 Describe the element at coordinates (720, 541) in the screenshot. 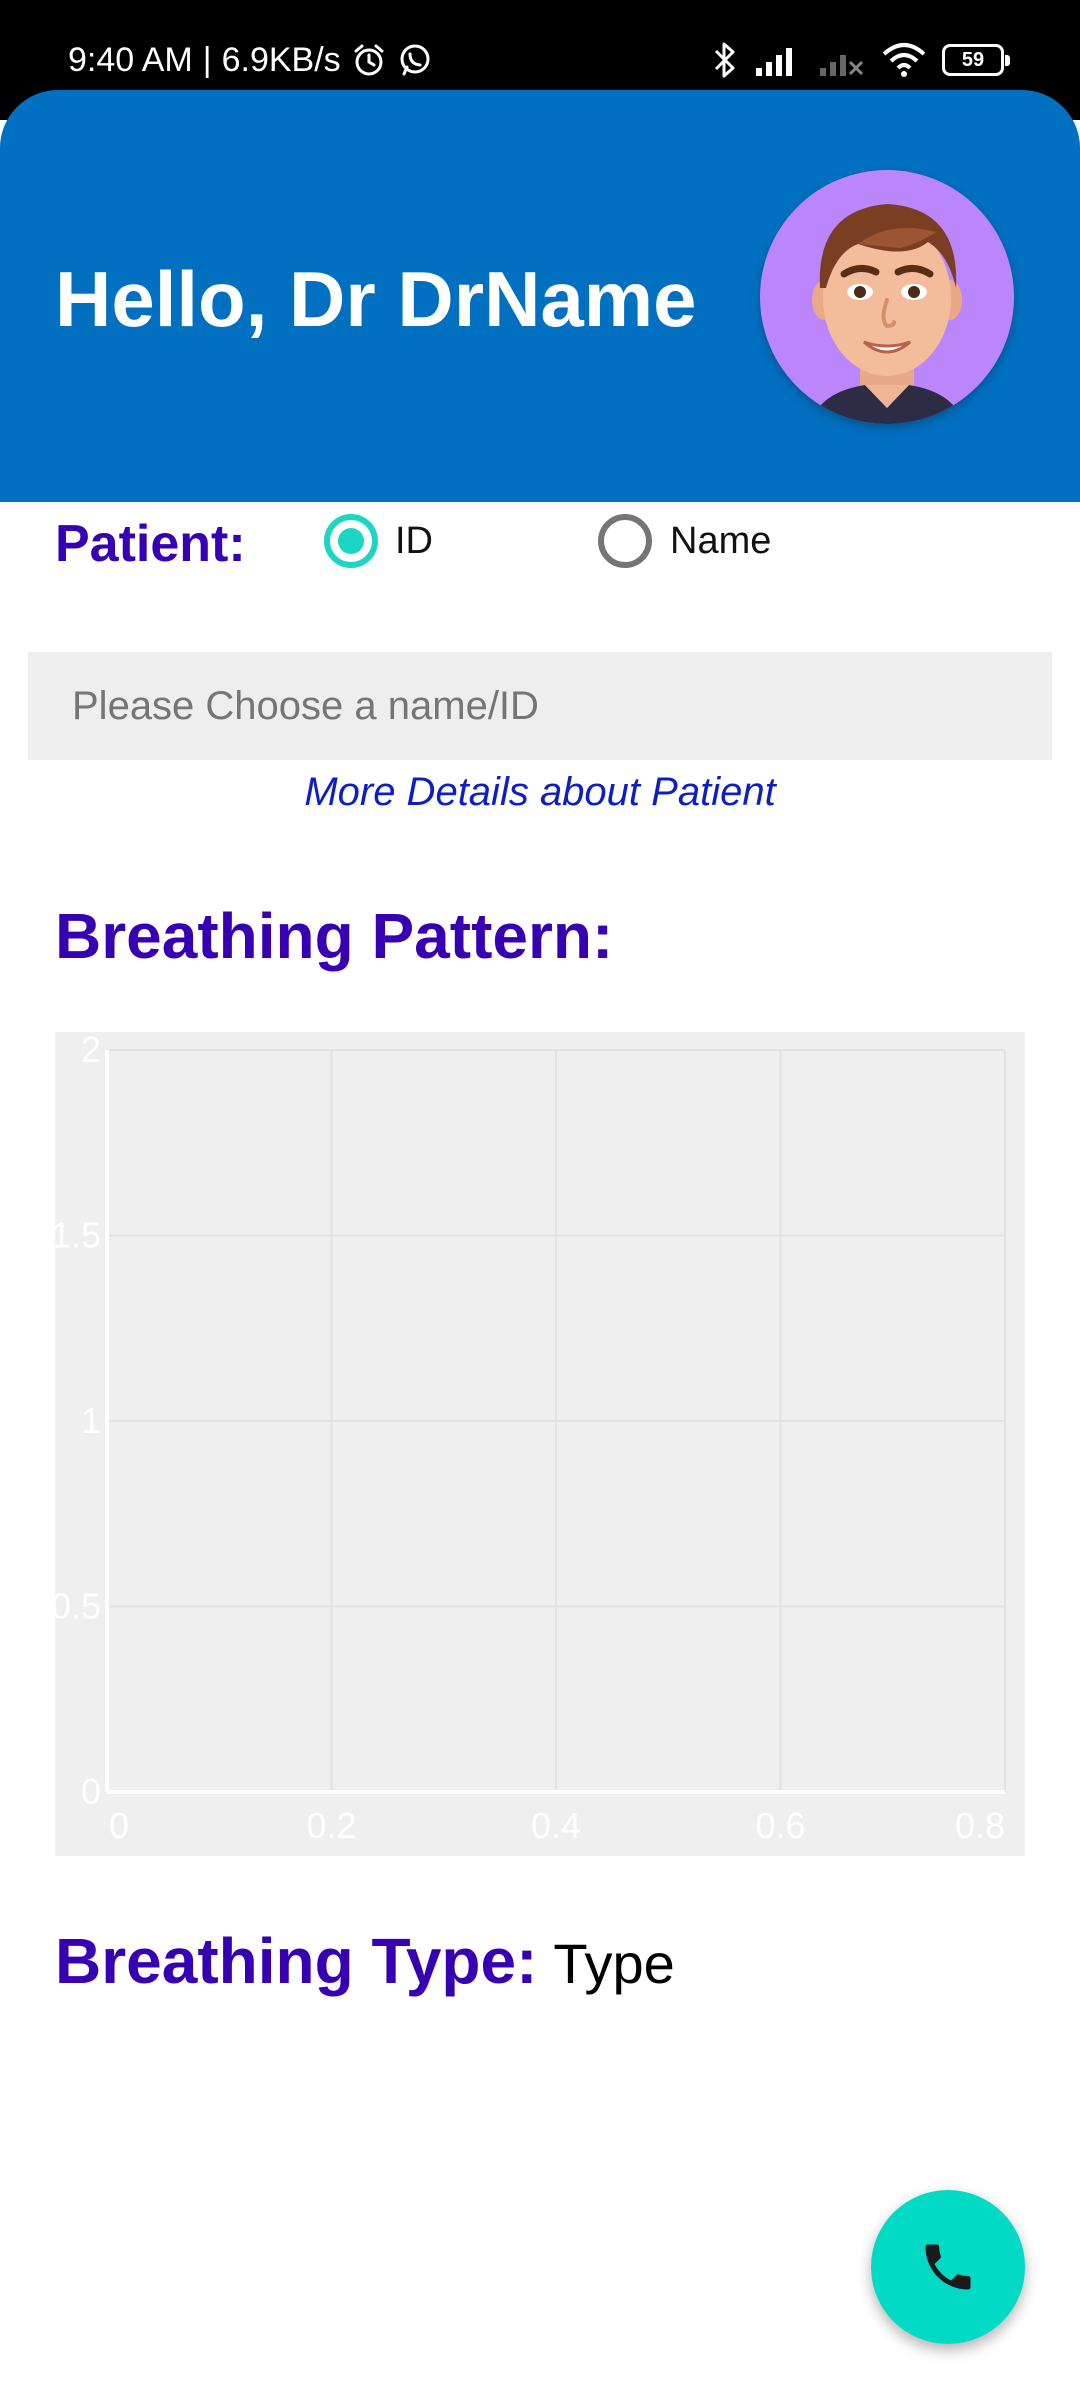

I see `radio-name-label: Name` at that location.